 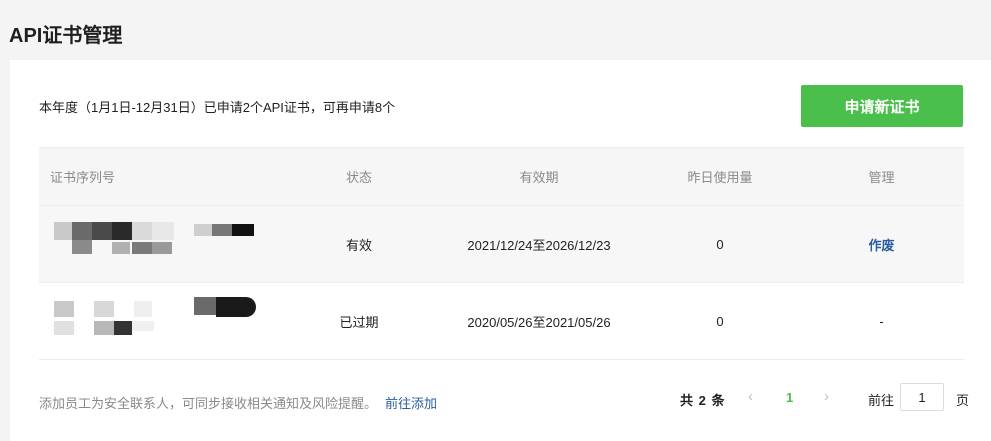 What do you see at coordinates (789, 397) in the screenshot?
I see `page-number-1: 1` at bounding box center [789, 397].